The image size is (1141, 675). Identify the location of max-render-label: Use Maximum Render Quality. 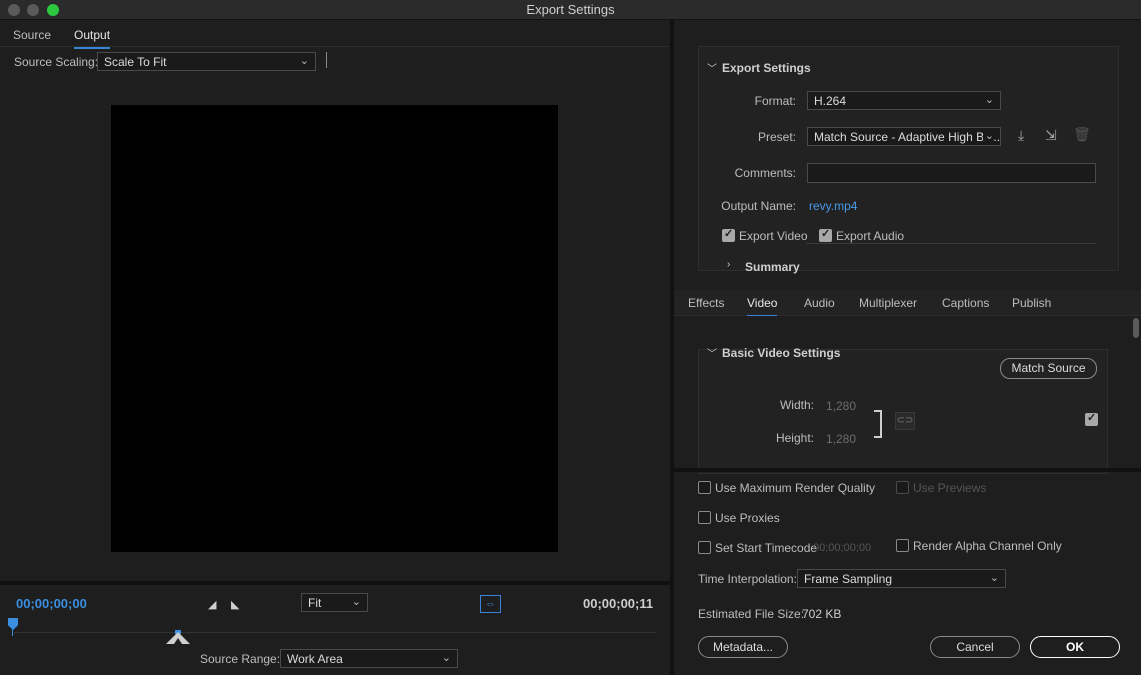
(795, 488).